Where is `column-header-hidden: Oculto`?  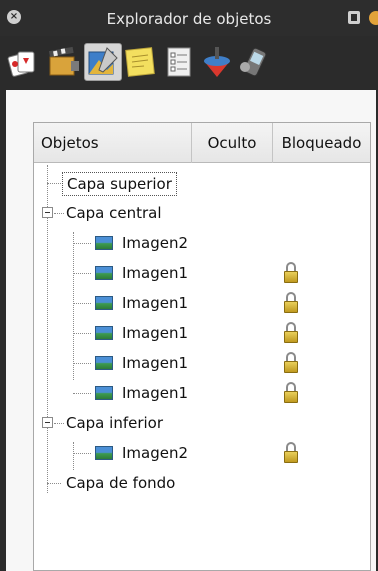 column-header-hidden: Oculto is located at coordinates (232, 143).